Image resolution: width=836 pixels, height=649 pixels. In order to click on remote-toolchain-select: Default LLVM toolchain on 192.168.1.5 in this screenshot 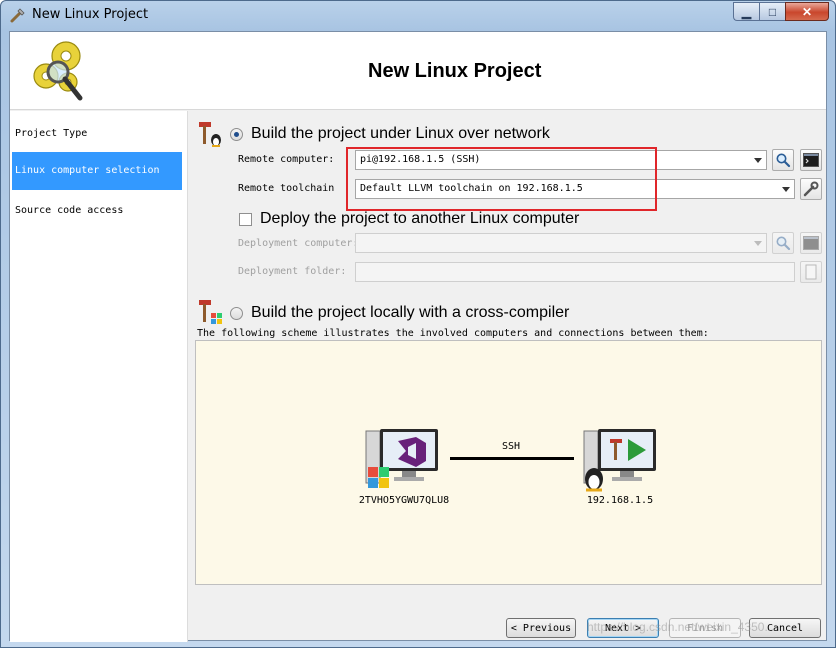, I will do `click(575, 189)`.